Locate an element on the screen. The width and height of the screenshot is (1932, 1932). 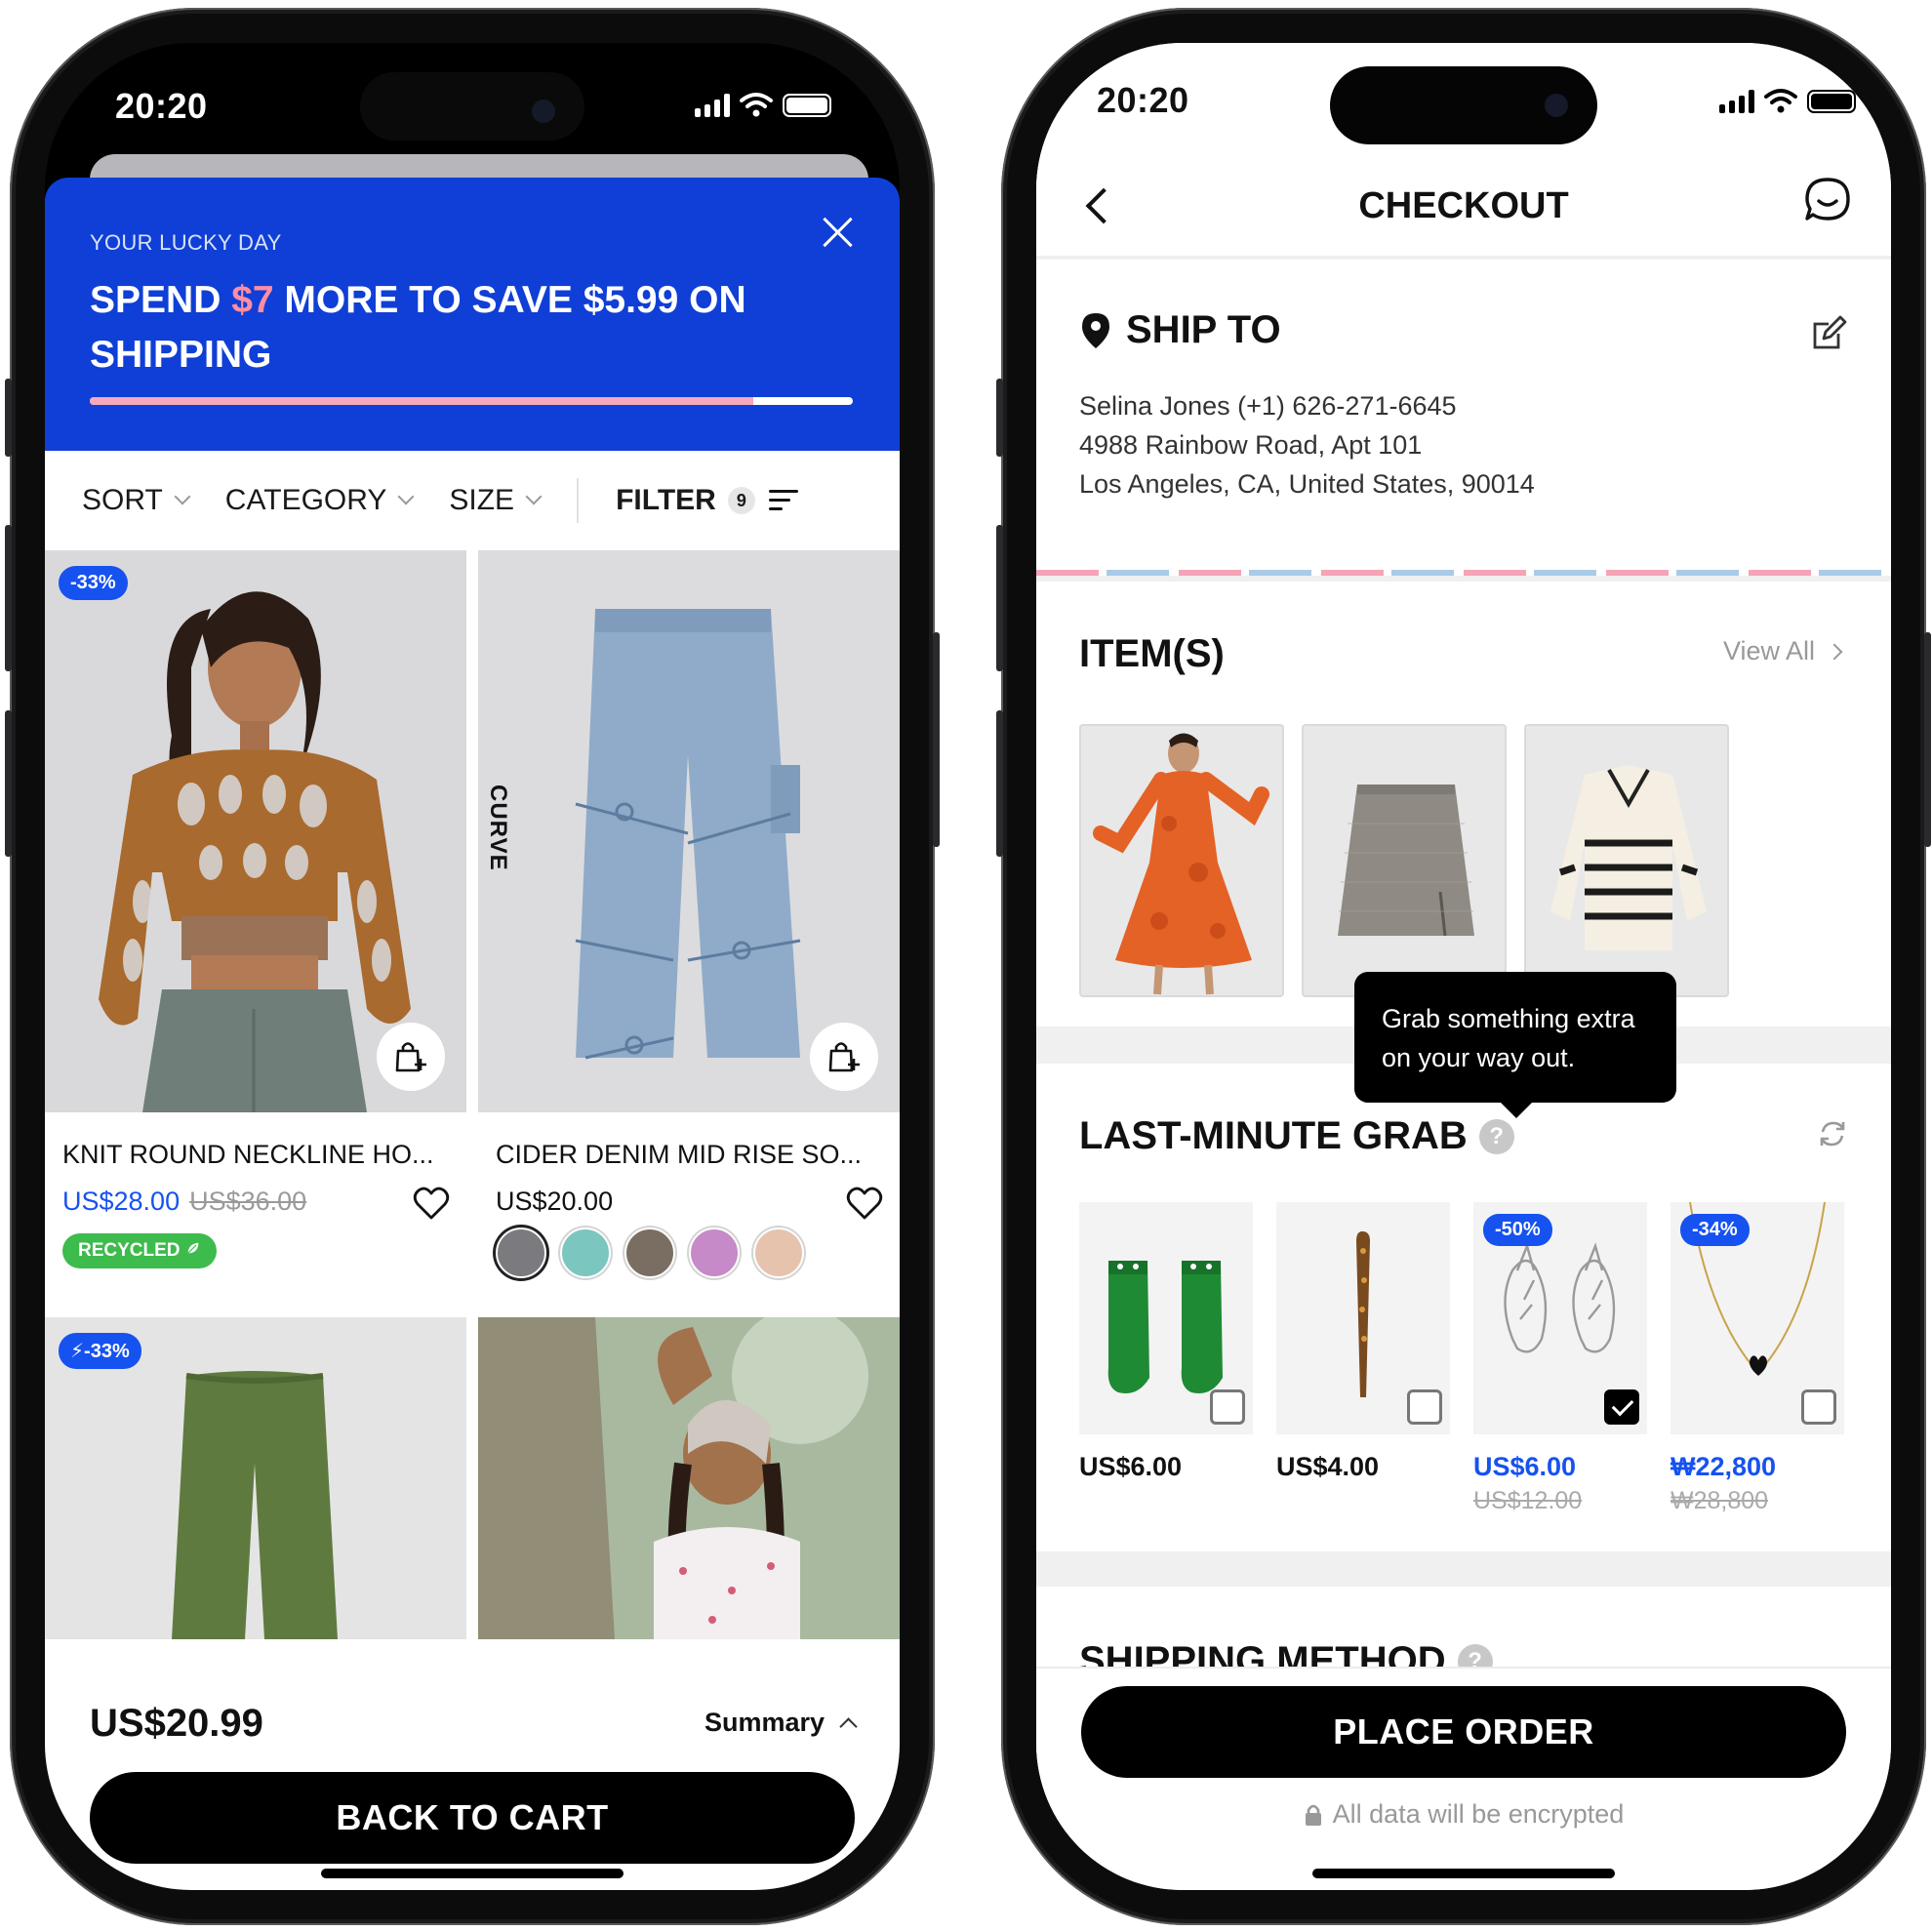
discount-badge: -50% is located at coordinates (1517, 1230).